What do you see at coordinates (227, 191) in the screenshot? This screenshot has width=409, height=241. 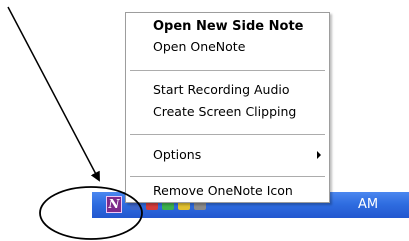 I see `menu-item-remove-onenote-icon: Remove OneNote Icon` at bounding box center [227, 191].